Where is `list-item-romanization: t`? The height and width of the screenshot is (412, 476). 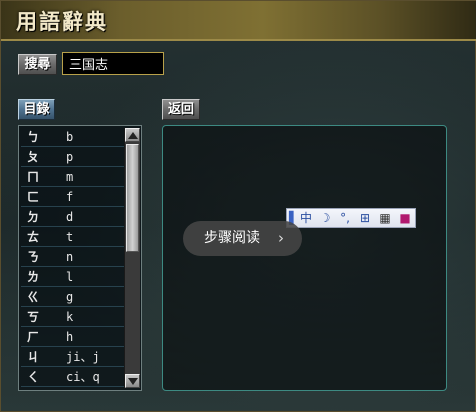 list-item-romanization: t is located at coordinates (70, 237).